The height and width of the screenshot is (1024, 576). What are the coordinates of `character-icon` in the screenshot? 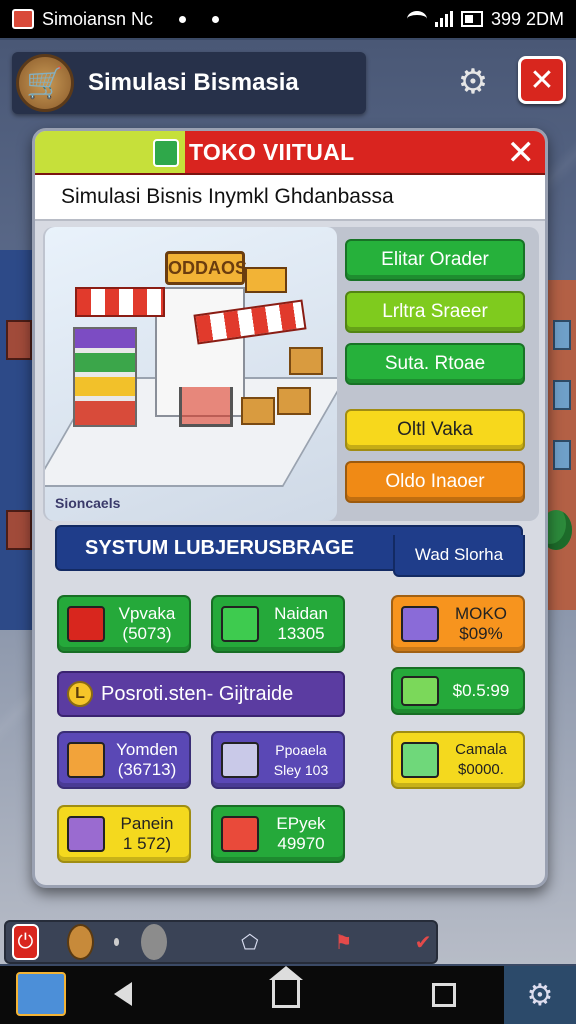 It's located at (80, 942).